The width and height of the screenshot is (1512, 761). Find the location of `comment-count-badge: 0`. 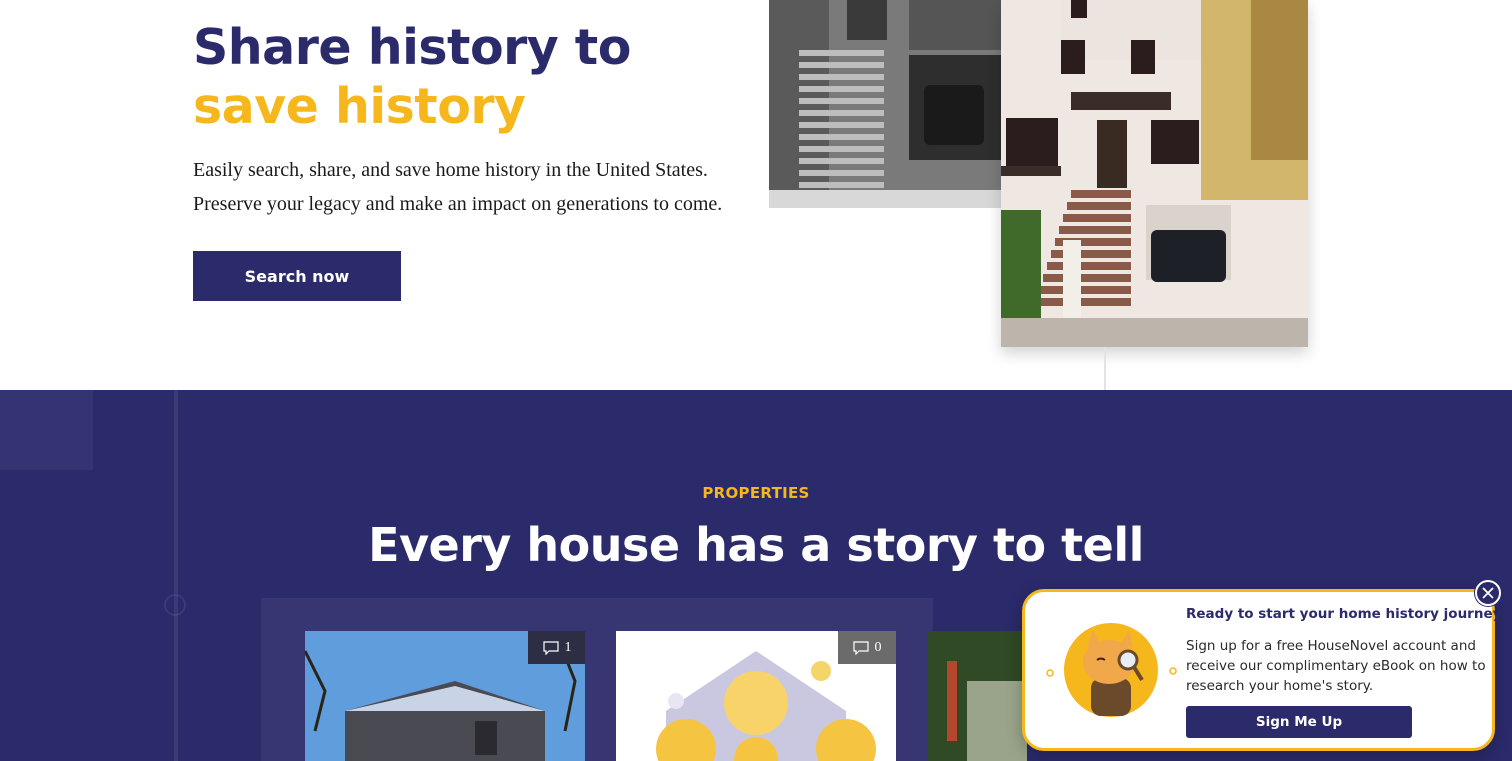

comment-count-badge: 0 is located at coordinates (867, 647).